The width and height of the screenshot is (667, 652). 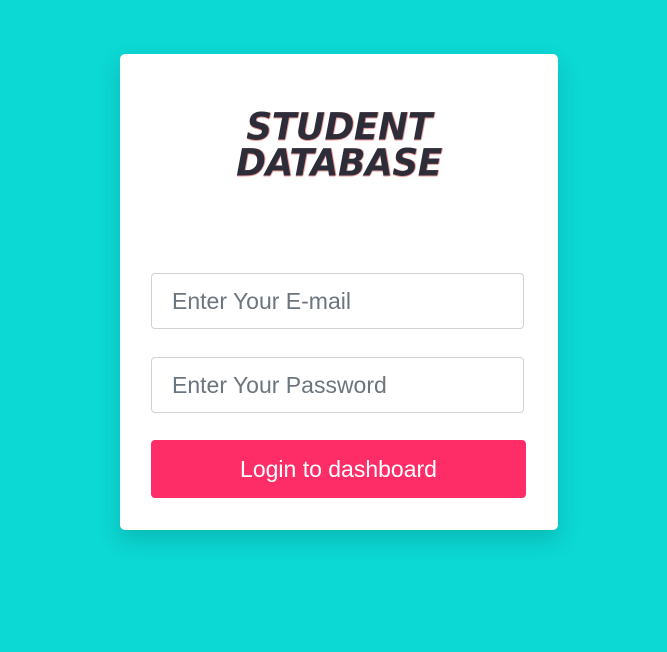 I want to click on email-field, so click(x=337, y=301).